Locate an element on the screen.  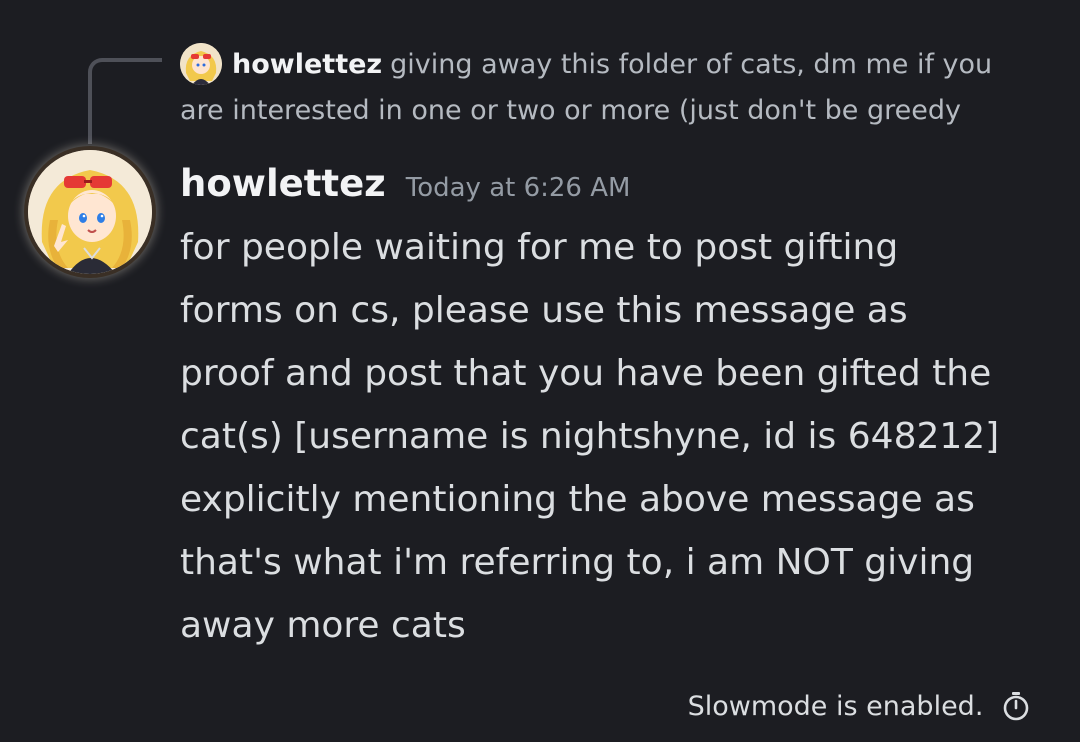
author-avatar-icon is located at coordinates (90, 212).